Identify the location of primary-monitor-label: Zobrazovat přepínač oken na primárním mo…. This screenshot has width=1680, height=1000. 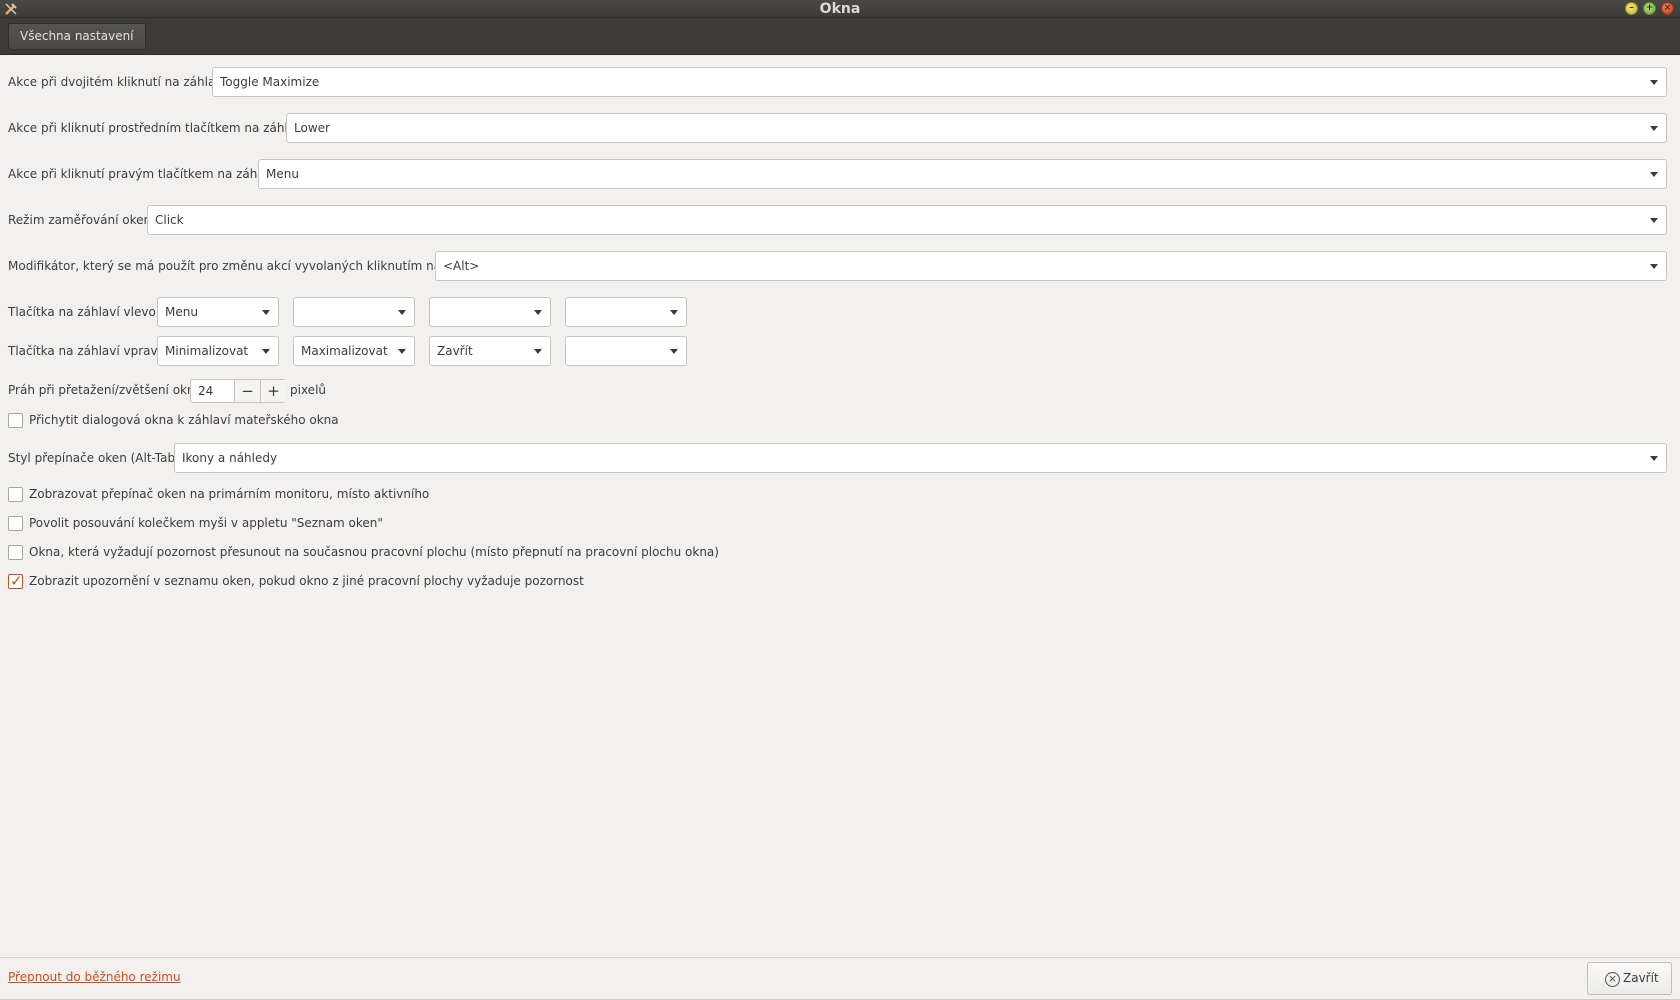
(229, 494).